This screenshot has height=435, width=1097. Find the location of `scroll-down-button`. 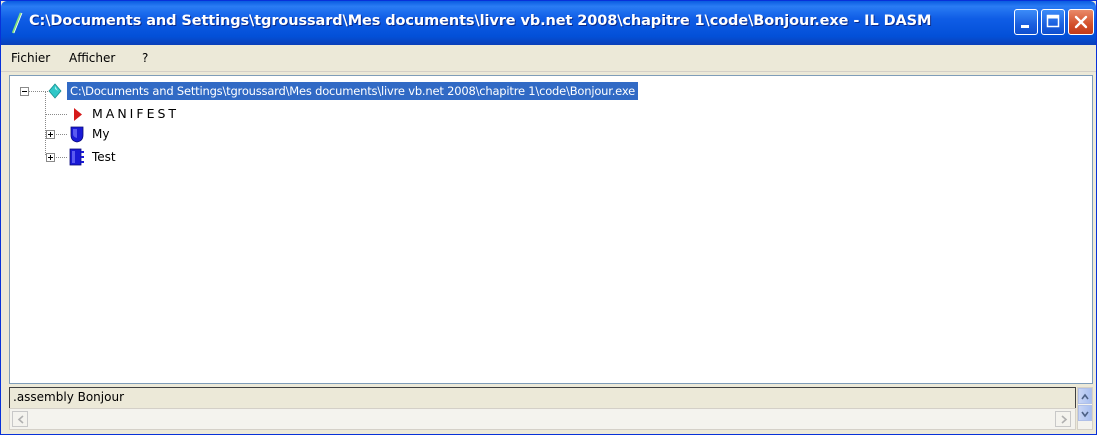

scroll-down-button is located at coordinates (1085, 413).